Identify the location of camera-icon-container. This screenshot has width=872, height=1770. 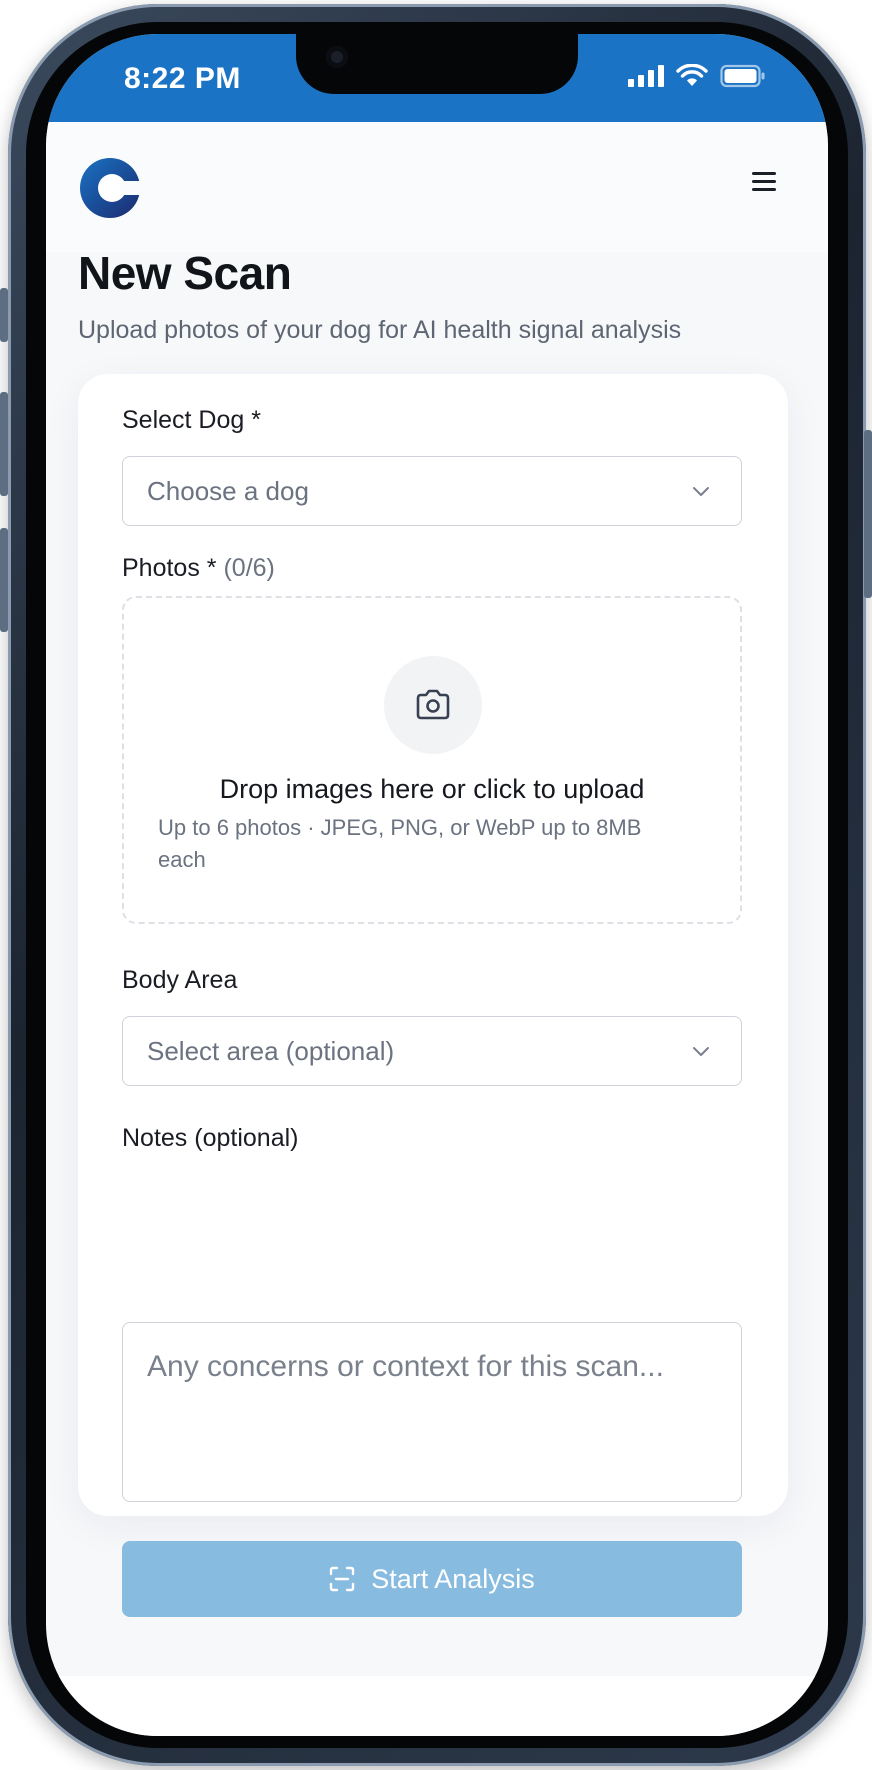
(433, 705).